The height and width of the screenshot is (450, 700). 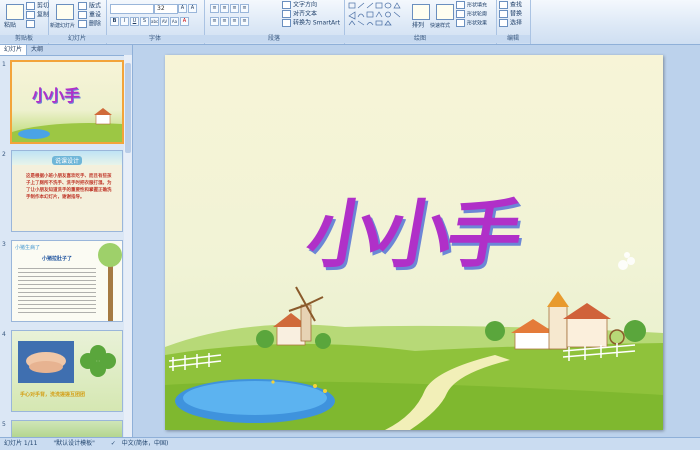 What do you see at coordinates (89, 24) in the screenshot?
I see `delete-button: 删除` at bounding box center [89, 24].